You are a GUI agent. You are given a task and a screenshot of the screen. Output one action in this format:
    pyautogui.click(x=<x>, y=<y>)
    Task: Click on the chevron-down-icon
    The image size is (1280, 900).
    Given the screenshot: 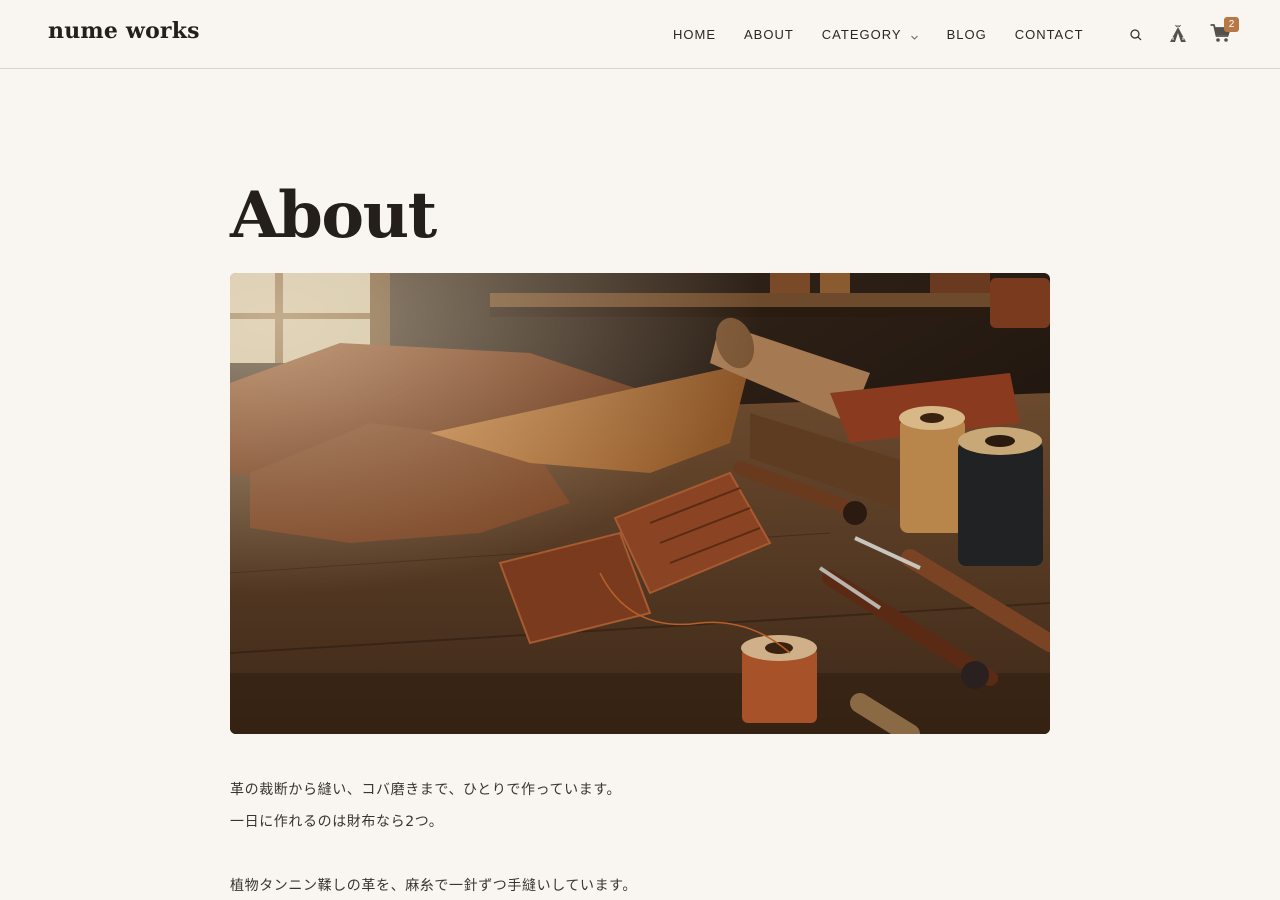 What is the action you would take?
    pyautogui.click(x=914, y=35)
    